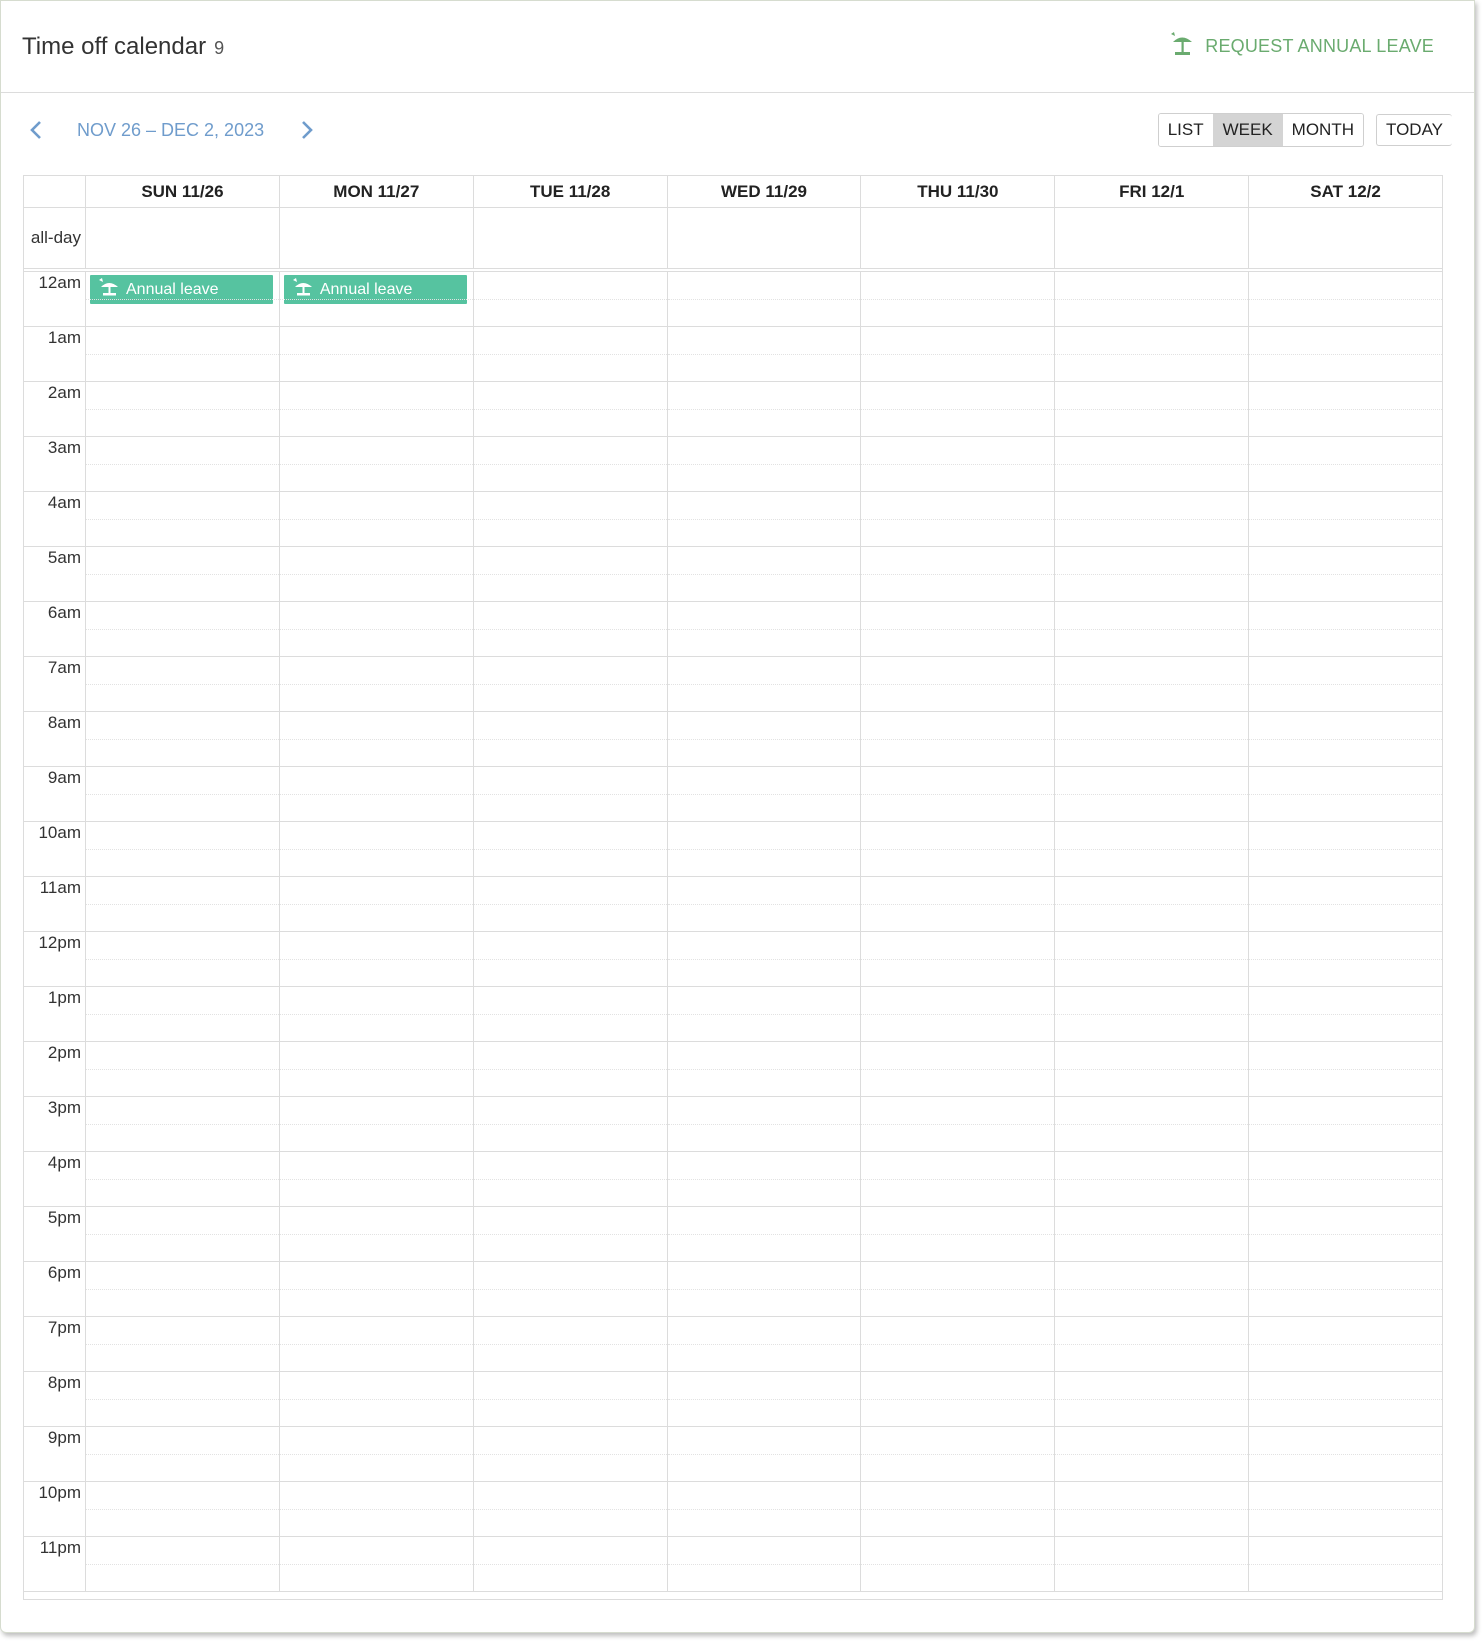 The width and height of the screenshot is (1483, 1641). What do you see at coordinates (307, 130) in the screenshot?
I see `next-week-button` at bounding box center [307, 130].